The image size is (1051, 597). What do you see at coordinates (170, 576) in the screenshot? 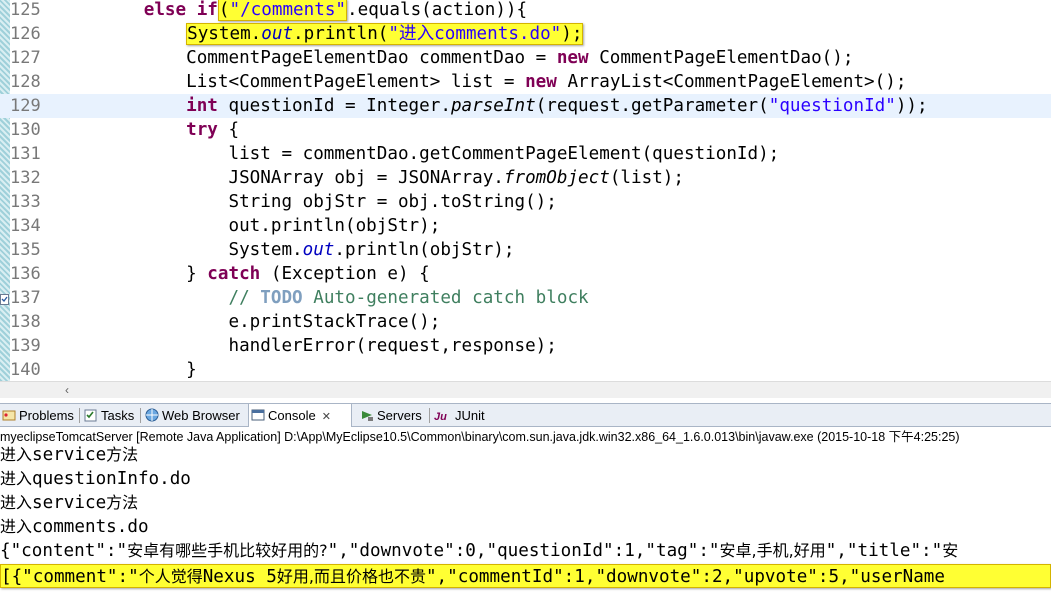
I see `console-text: 个人觉得` at bounding box center [170, 576].